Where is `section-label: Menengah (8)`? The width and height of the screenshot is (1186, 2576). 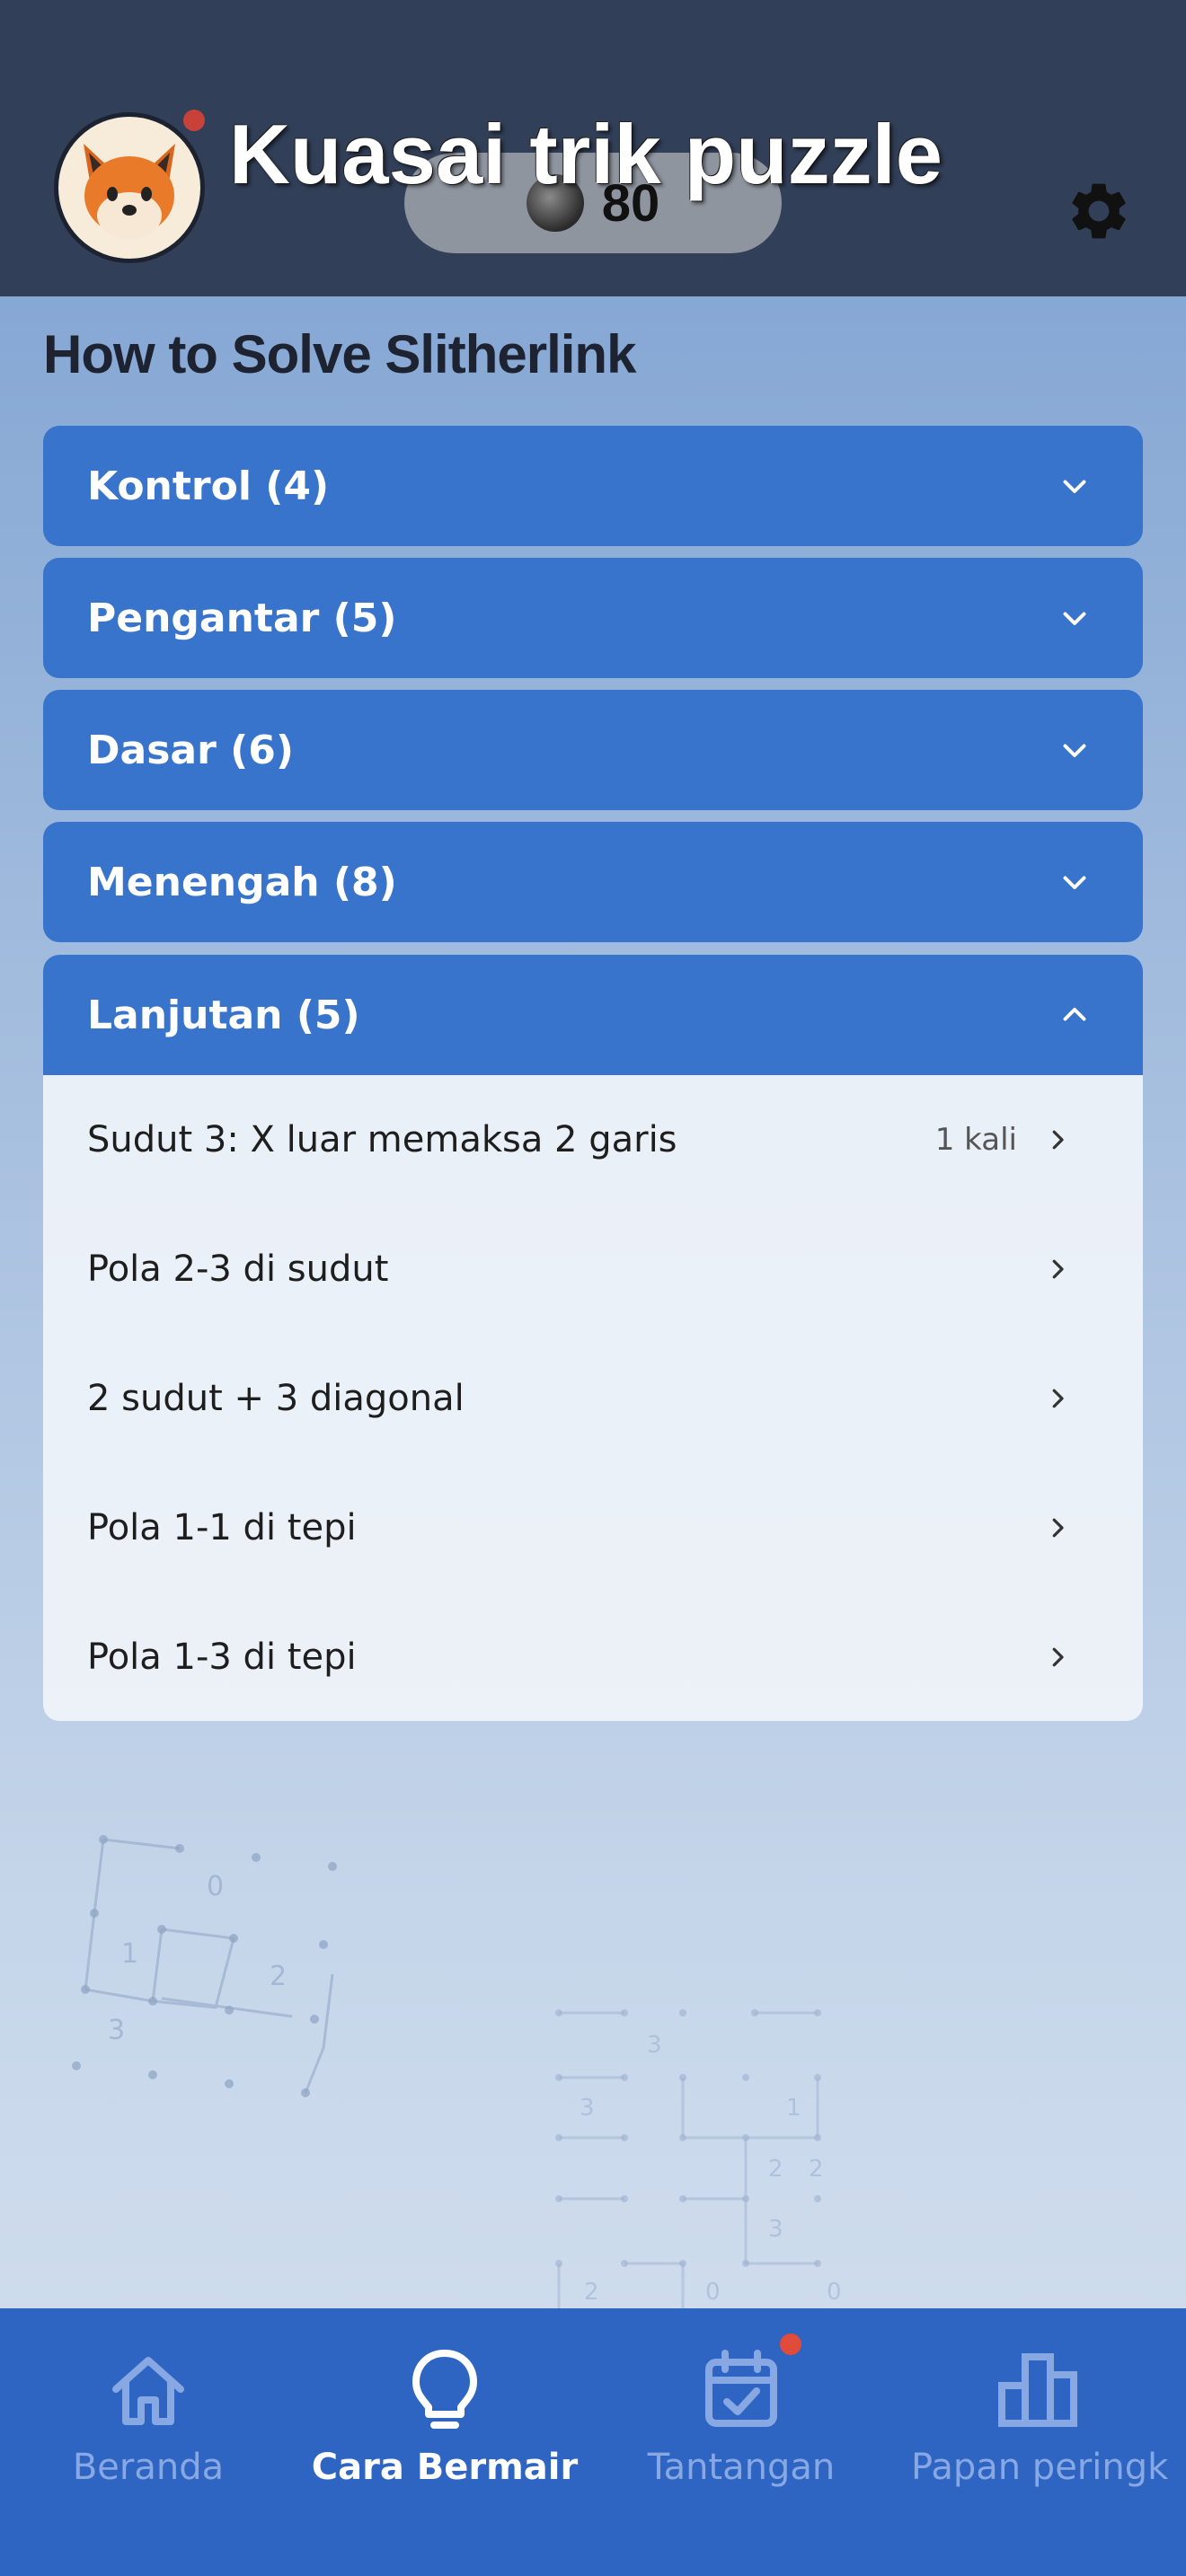 section-label: Menengah (8) is located at coordinates (242, 882).